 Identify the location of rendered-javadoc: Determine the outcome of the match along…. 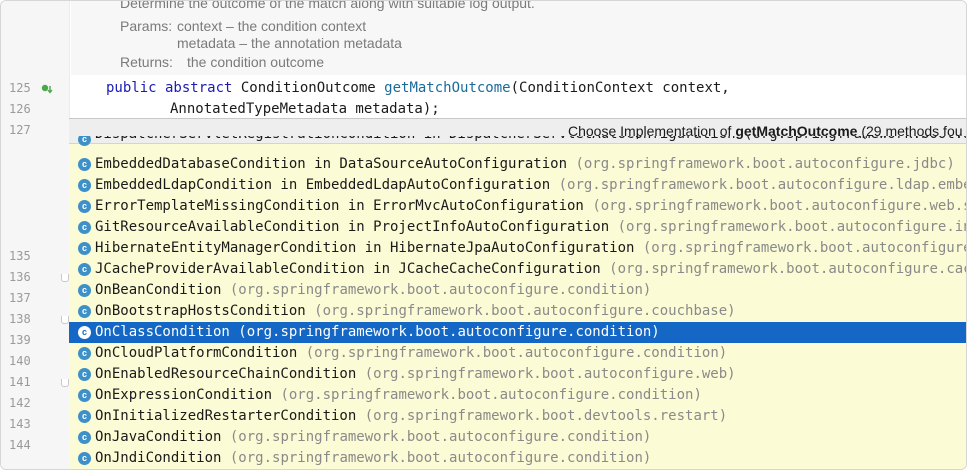
(518, 38).